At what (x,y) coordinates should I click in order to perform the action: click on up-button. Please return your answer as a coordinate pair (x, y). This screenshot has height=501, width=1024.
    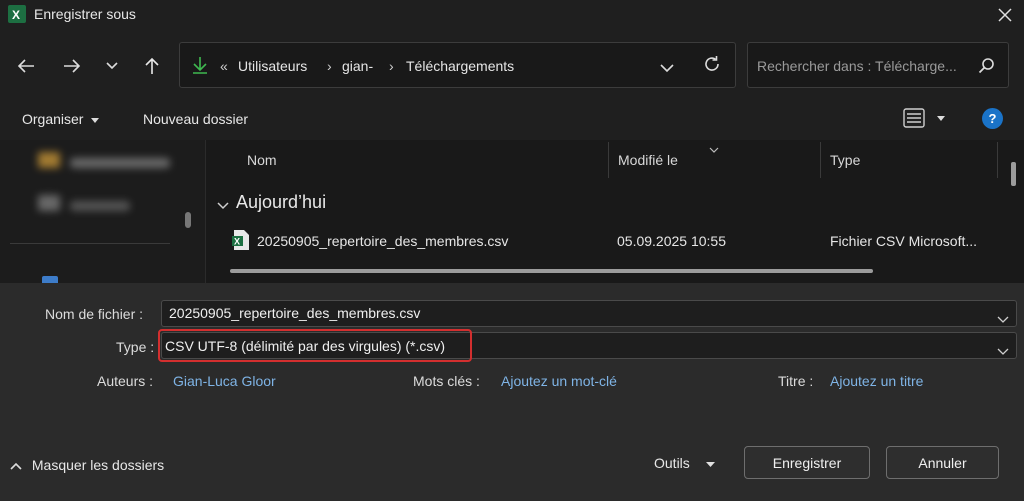
    Looking at the image, I should click on (152, 66).